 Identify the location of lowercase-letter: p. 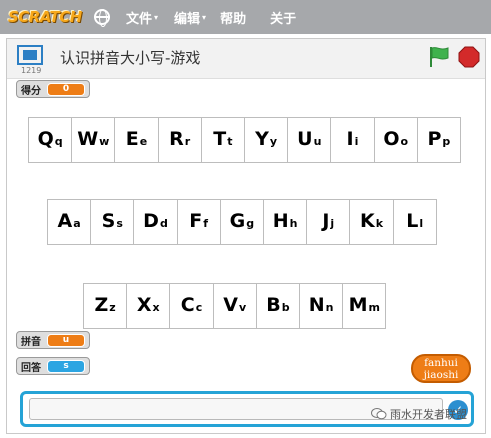
(446, 141).